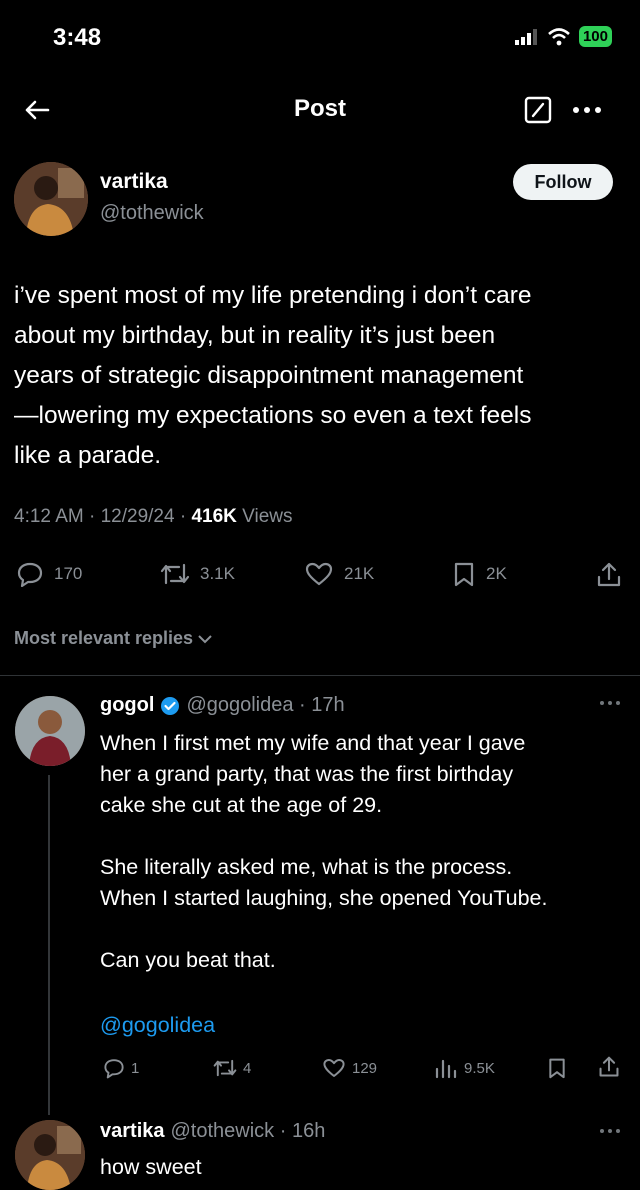 Image resolution: width=640 pixels, height=1190 pixels. What do you see at coordinates (559, 36) in the screenshot?
I see `wifi-icon` at bounding box center [559, 36].